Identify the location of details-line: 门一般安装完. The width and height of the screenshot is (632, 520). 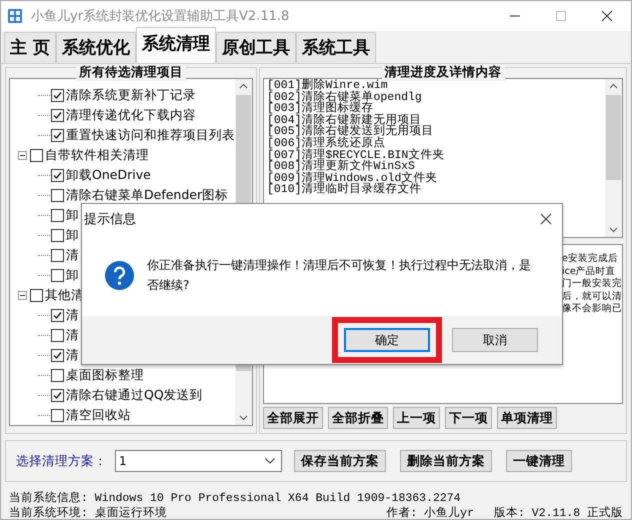
(591, 284).